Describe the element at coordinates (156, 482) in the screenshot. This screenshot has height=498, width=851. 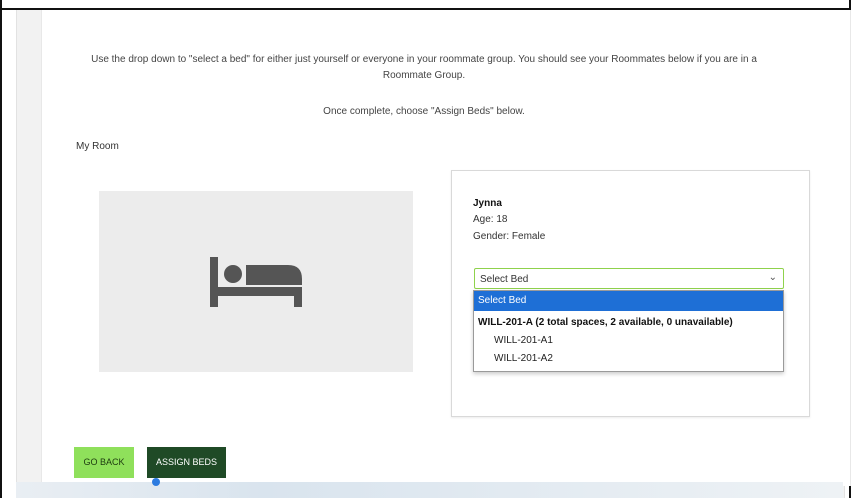
I see `notification-dot-icon` at that location.